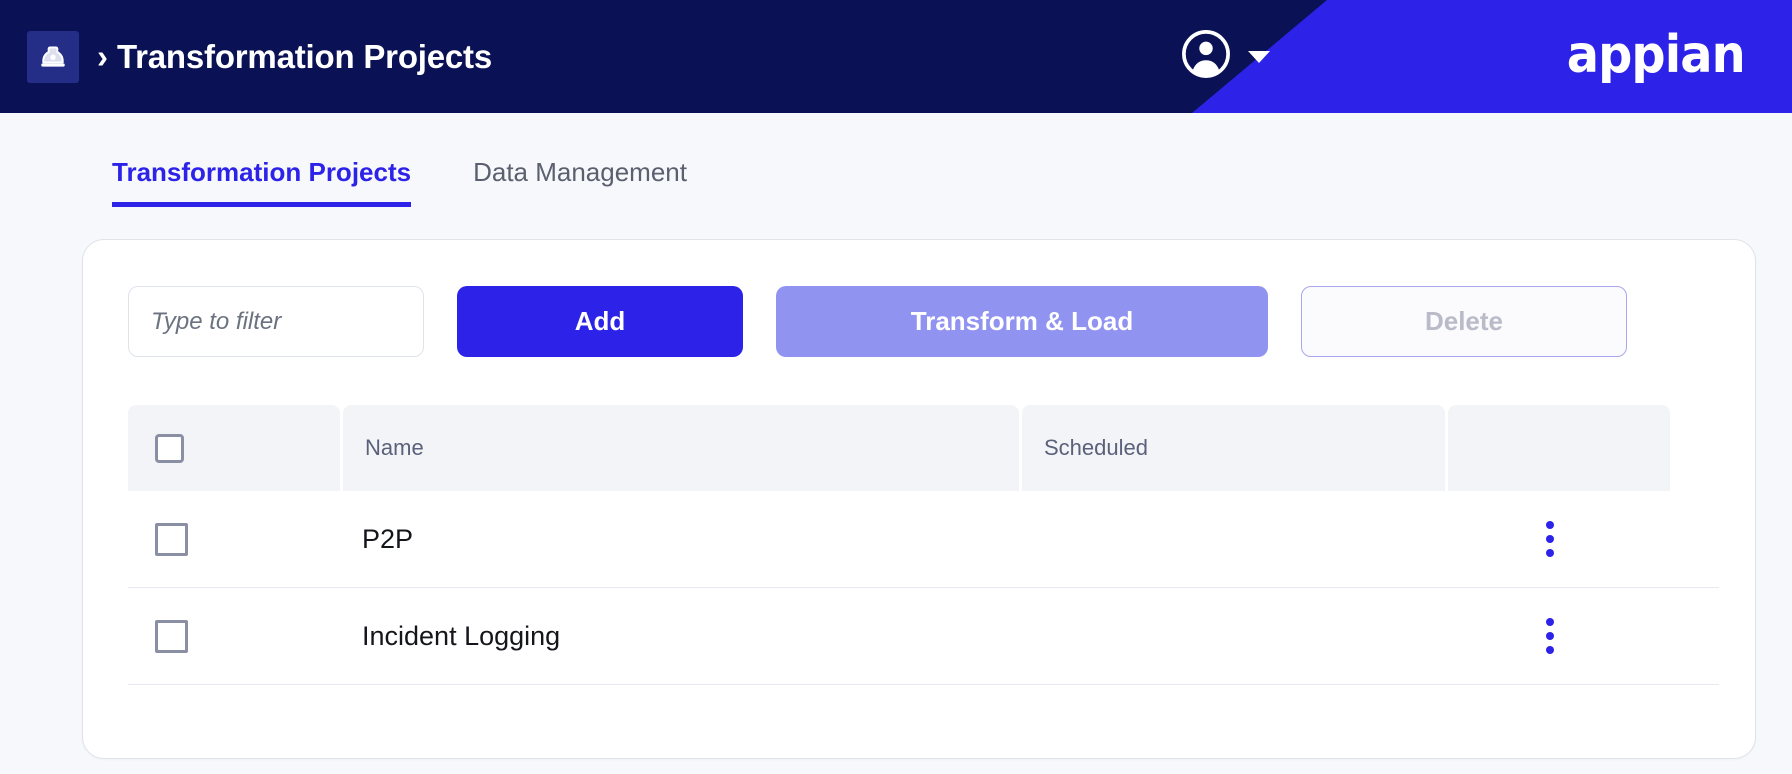 The height and width of the screenshot is (774, 1792). I want to click on transform-and-load-button-label: Transform & Load, so click(1022, 321).